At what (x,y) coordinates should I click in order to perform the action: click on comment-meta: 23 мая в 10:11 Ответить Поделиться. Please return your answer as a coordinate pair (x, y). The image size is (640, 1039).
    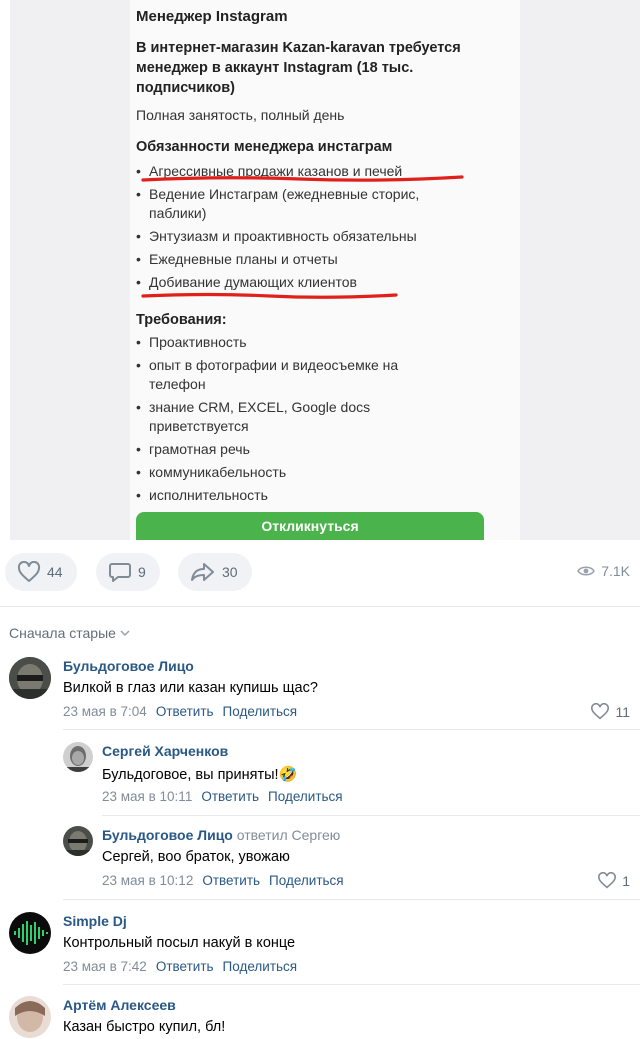
    Looking at the image, I should click on (222, 796).